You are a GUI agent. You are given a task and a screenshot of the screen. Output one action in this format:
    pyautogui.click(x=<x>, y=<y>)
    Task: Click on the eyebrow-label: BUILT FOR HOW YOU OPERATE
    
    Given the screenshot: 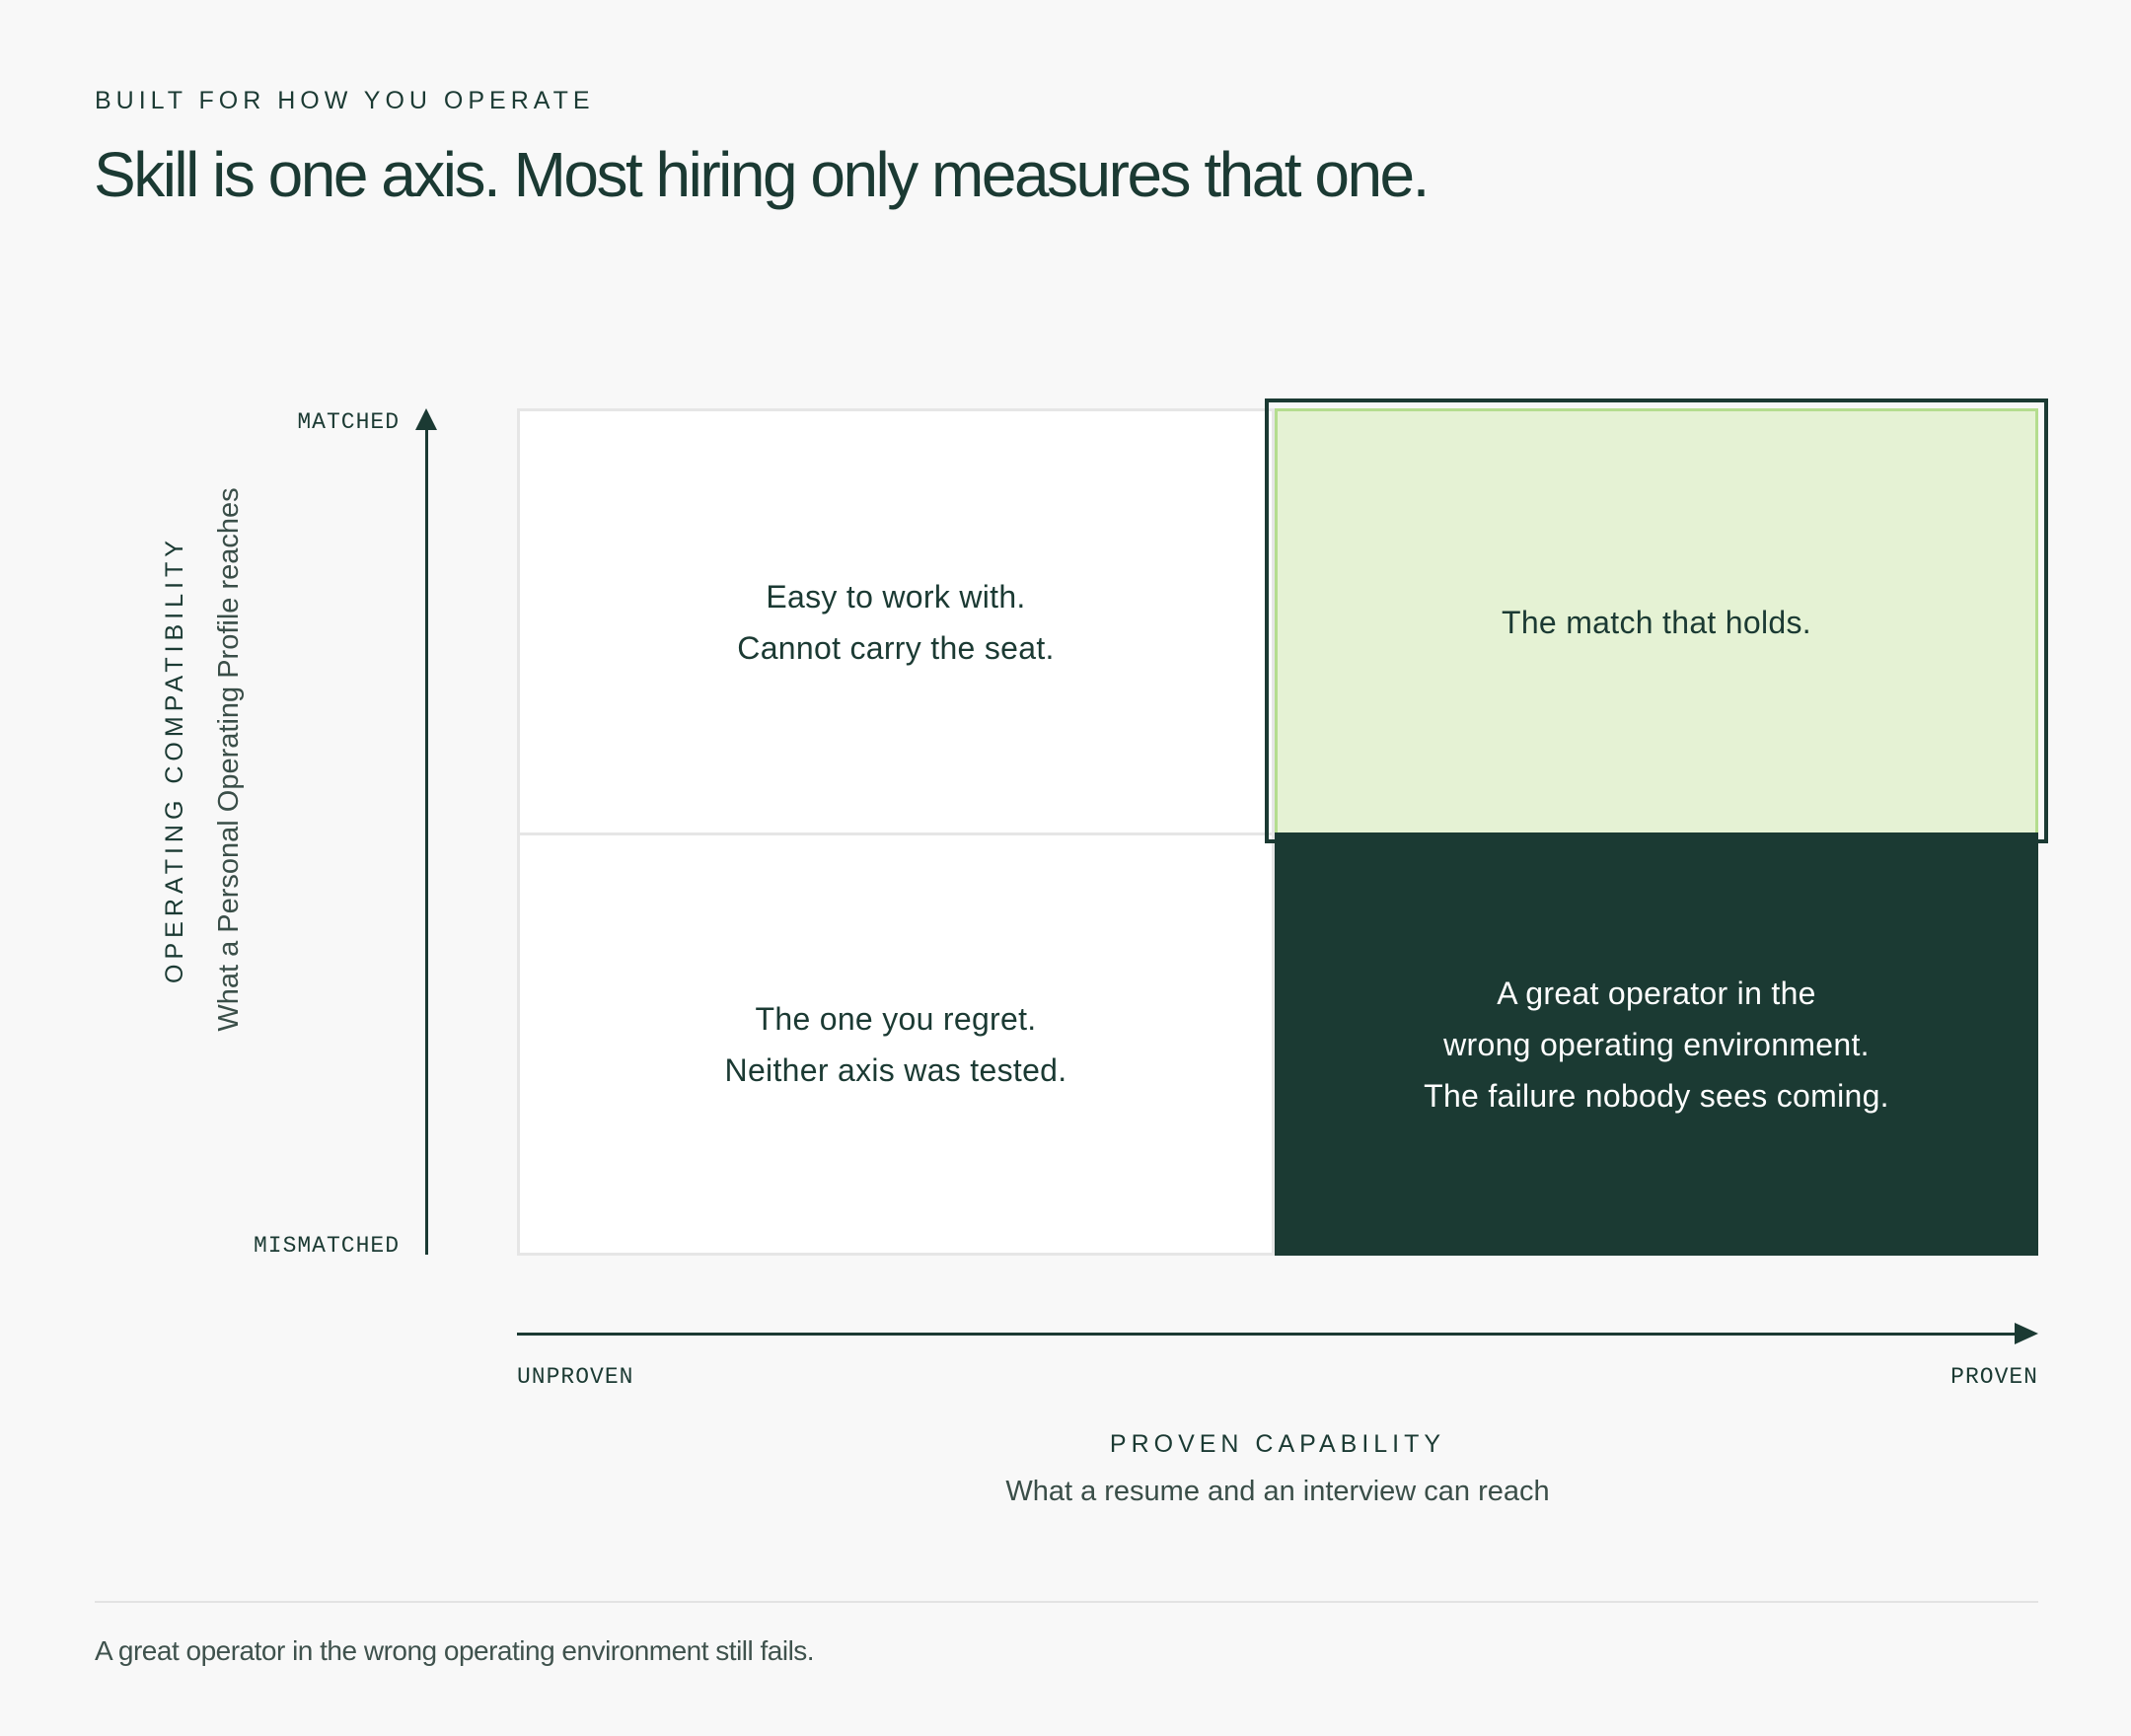 What is the action you would take?
    pyautogui.click(x=345, y=100)
    